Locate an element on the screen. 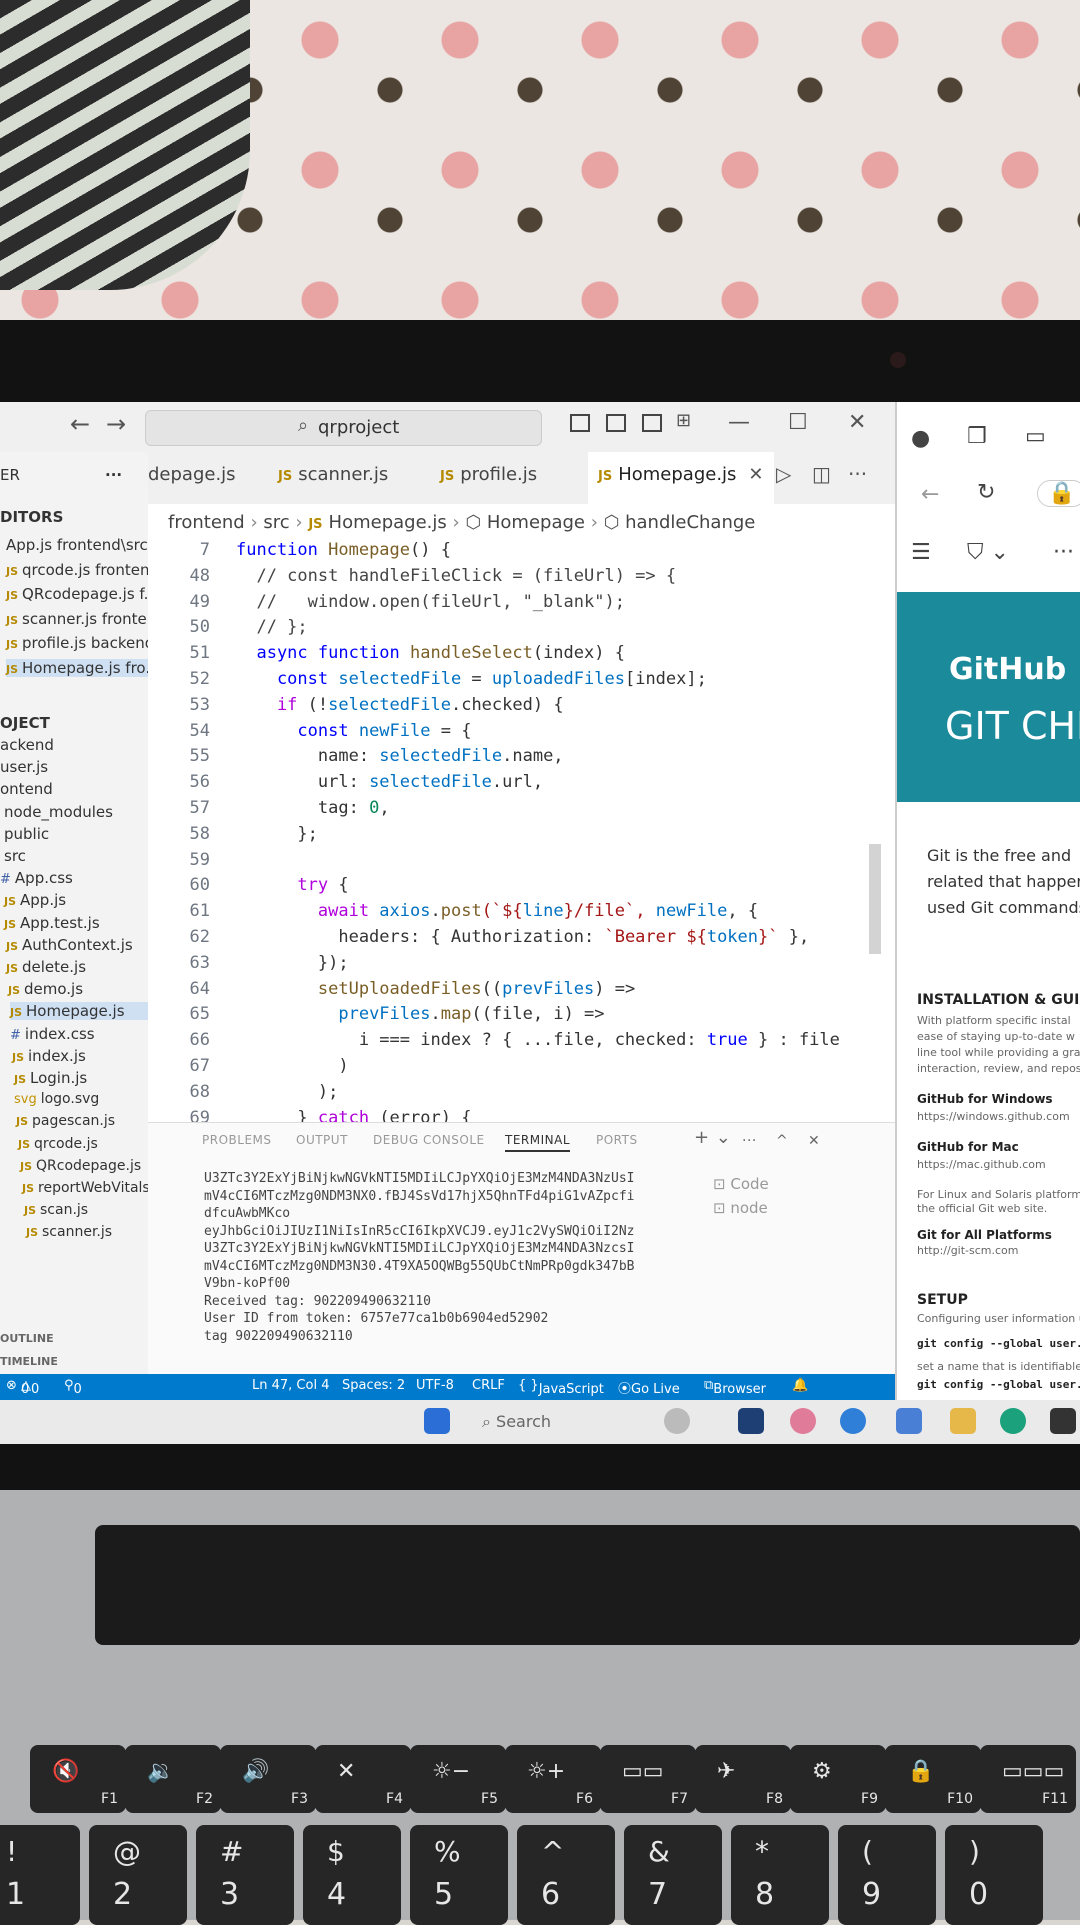  file-tree-item: JS delete.js is located at coordinates (46, 967).